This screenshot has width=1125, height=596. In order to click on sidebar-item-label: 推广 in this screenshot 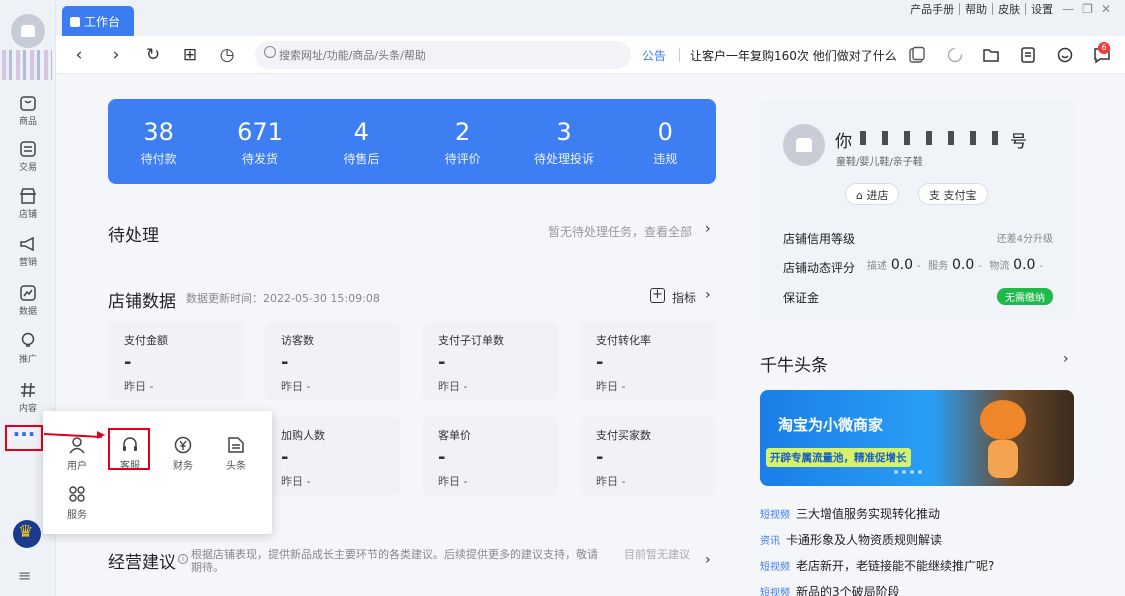, I will do `click(27, 360)`.